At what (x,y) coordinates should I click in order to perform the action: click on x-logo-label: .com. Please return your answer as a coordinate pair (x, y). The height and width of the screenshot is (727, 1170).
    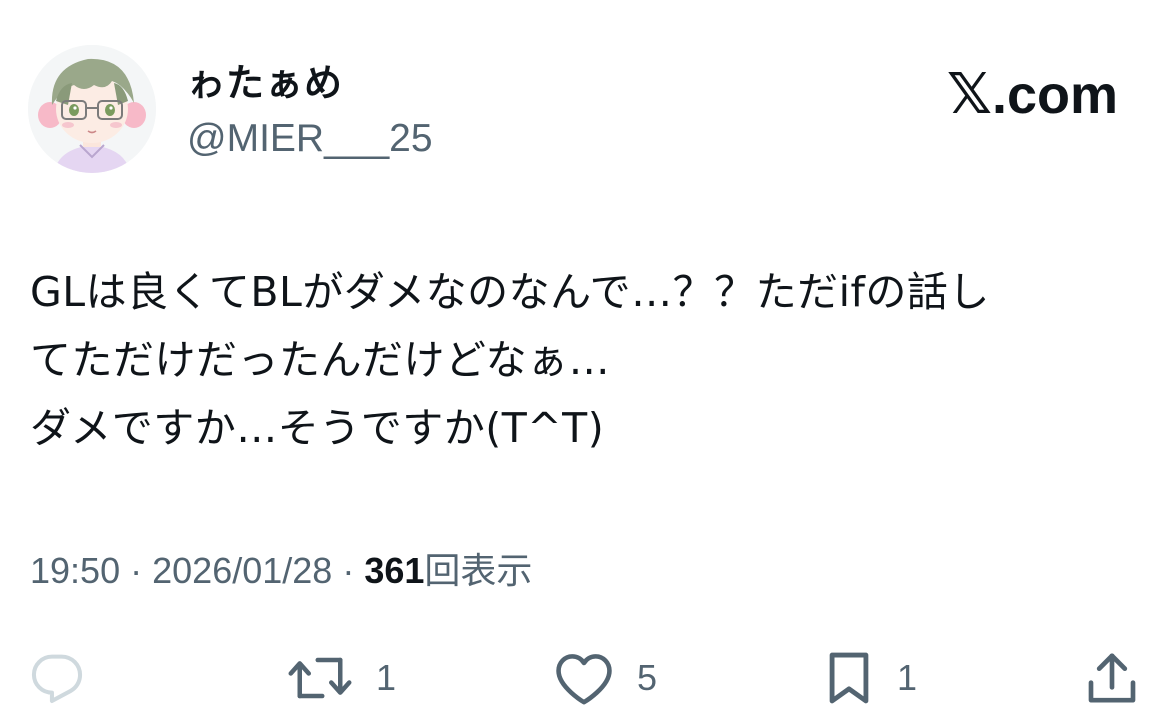
    Looking at the image, I should click on (1054, 95).